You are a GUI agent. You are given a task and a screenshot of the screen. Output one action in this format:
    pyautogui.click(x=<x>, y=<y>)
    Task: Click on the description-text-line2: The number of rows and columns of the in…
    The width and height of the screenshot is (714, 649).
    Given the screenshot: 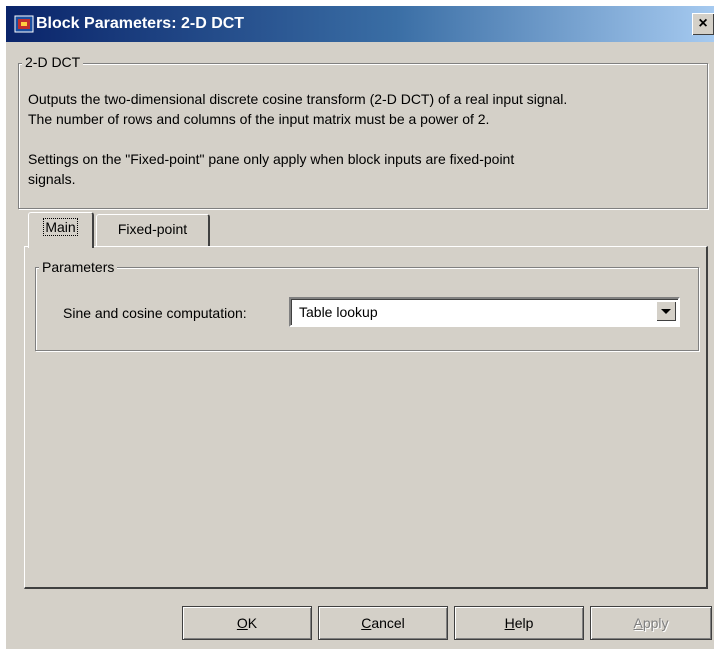 What is the action you would take?
    pyautogui.click(x=259, y=119)
    